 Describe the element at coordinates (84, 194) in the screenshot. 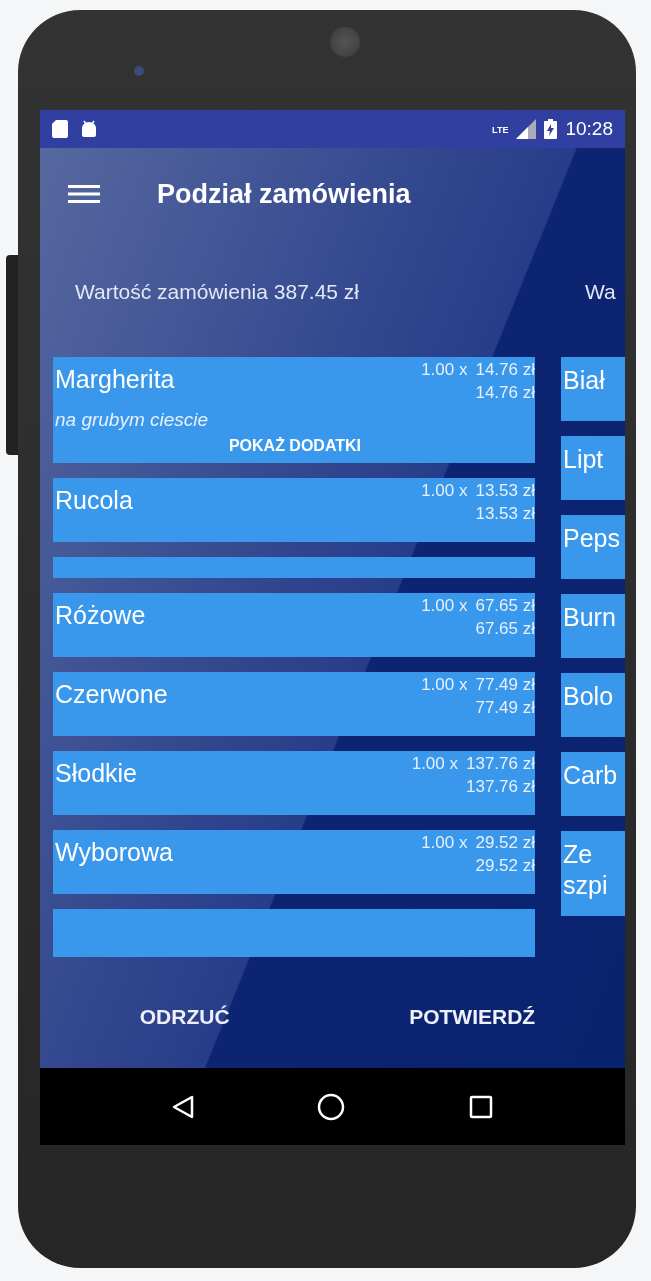

I see `menu-icon` at that location.